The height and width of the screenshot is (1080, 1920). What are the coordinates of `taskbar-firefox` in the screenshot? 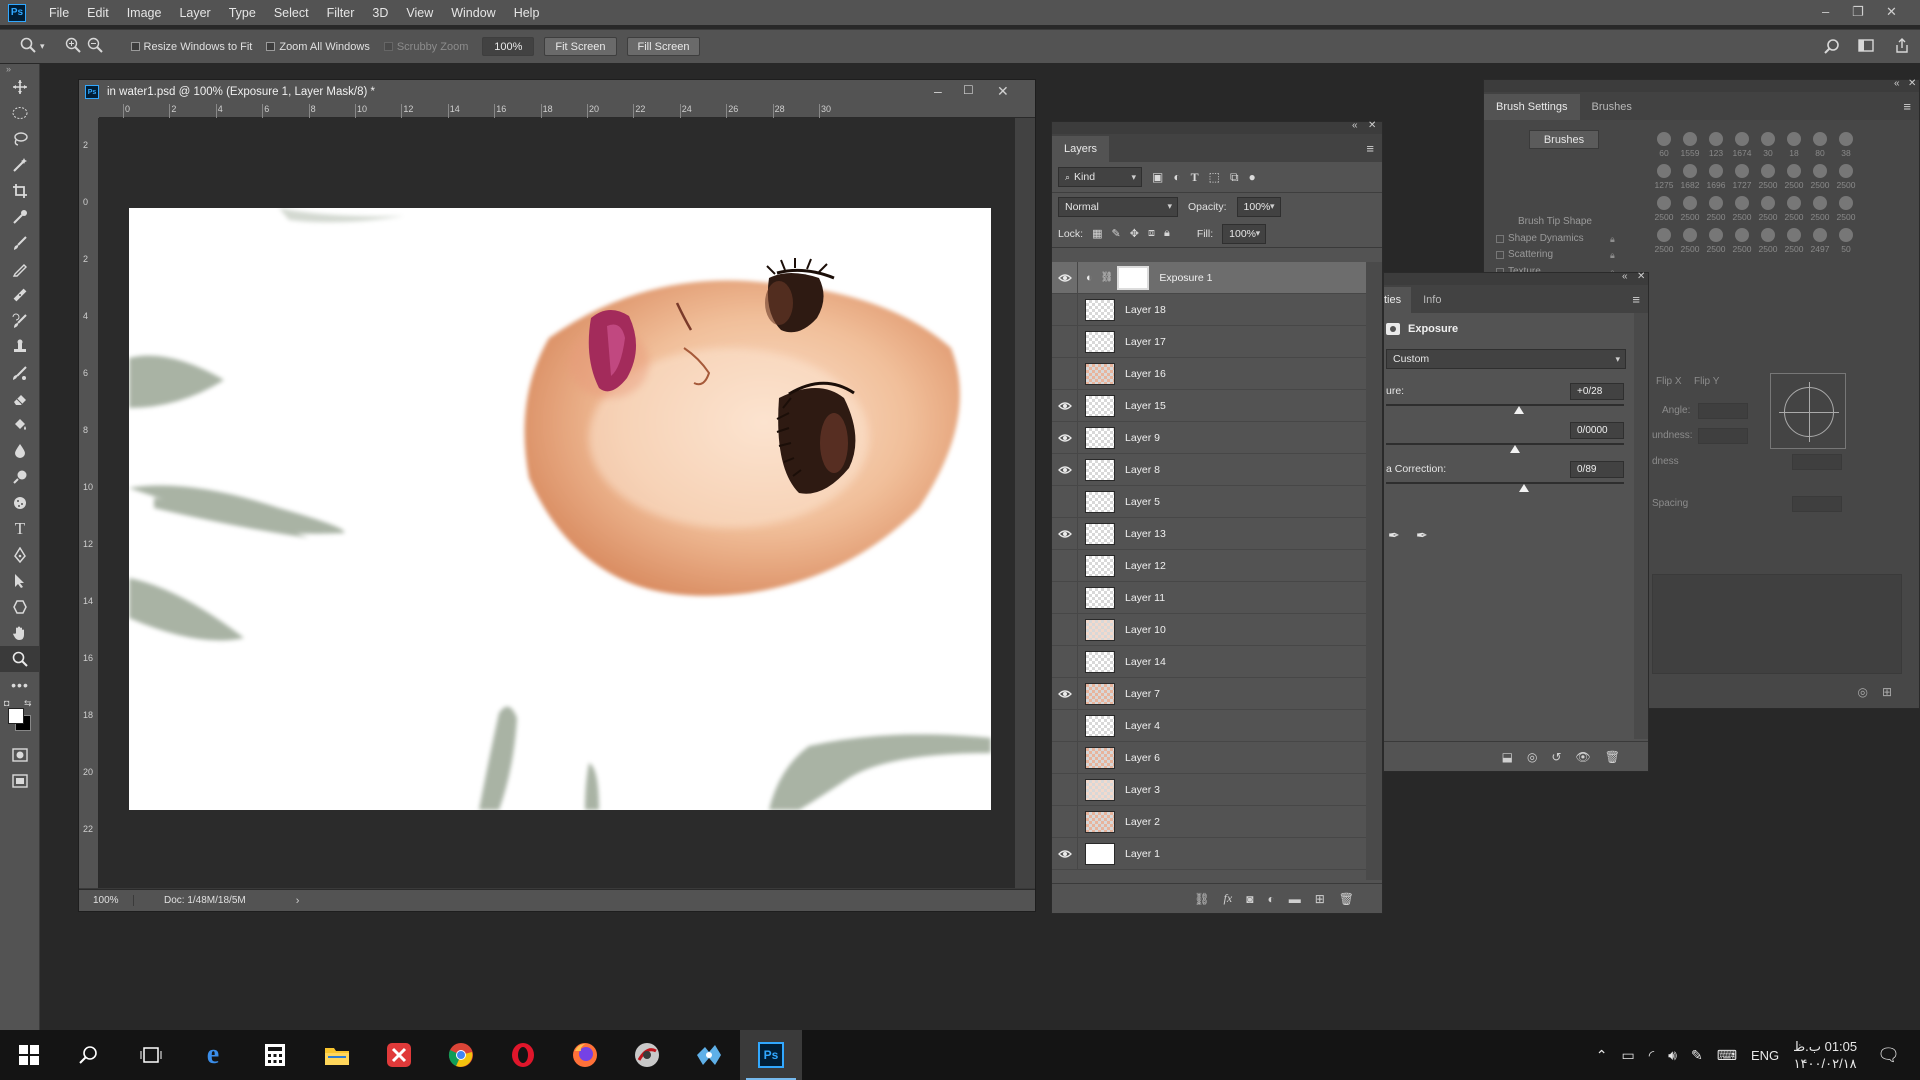 It's located at (585, 1055).